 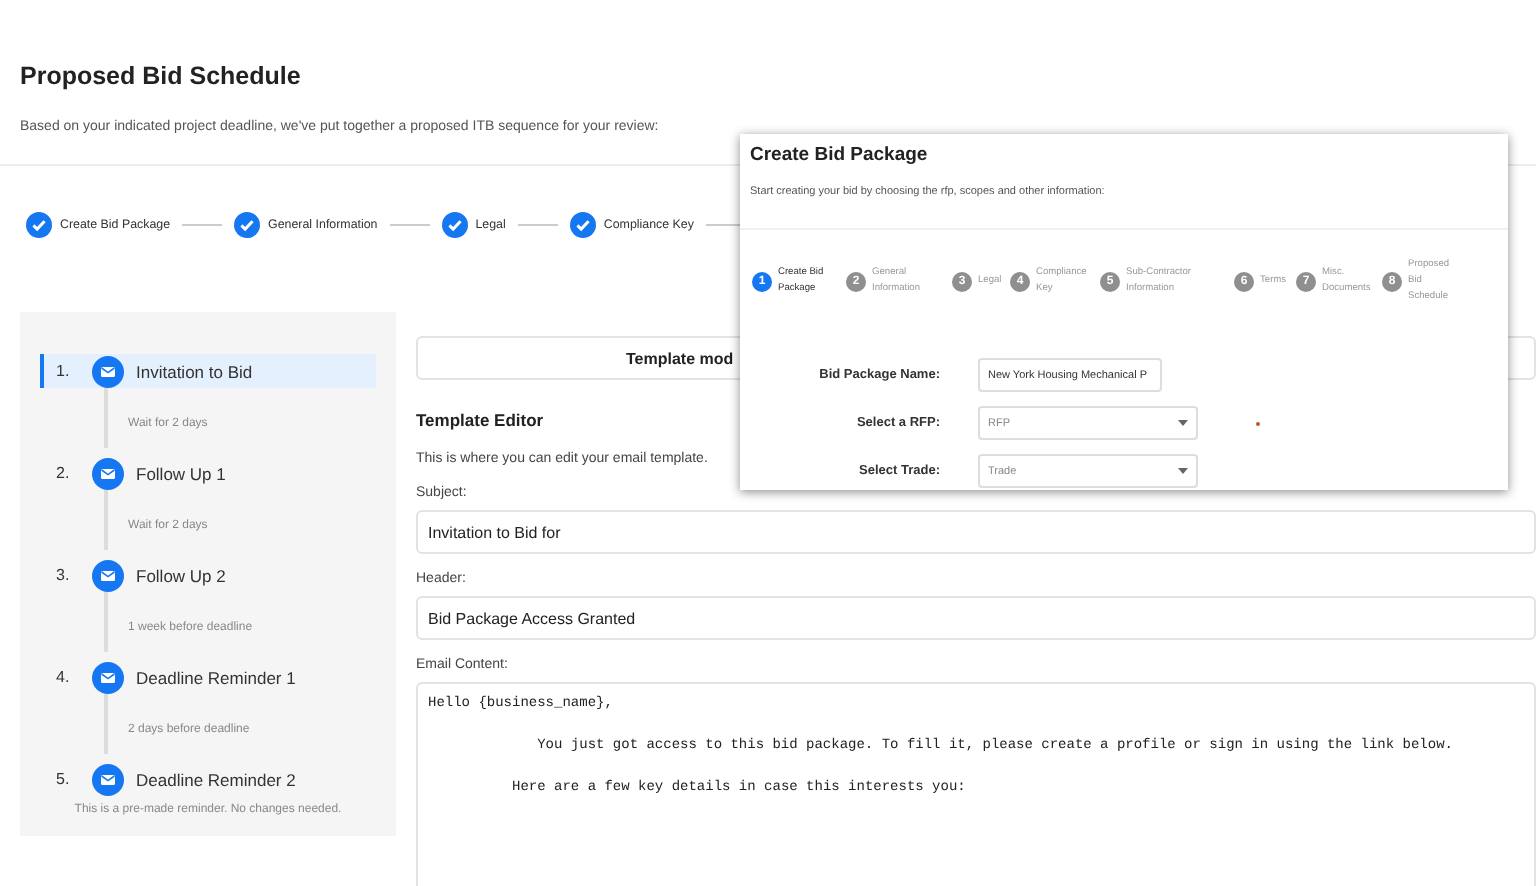 I want to click on subject-field: Invitation to Bid for, so click(x=976, y=532).